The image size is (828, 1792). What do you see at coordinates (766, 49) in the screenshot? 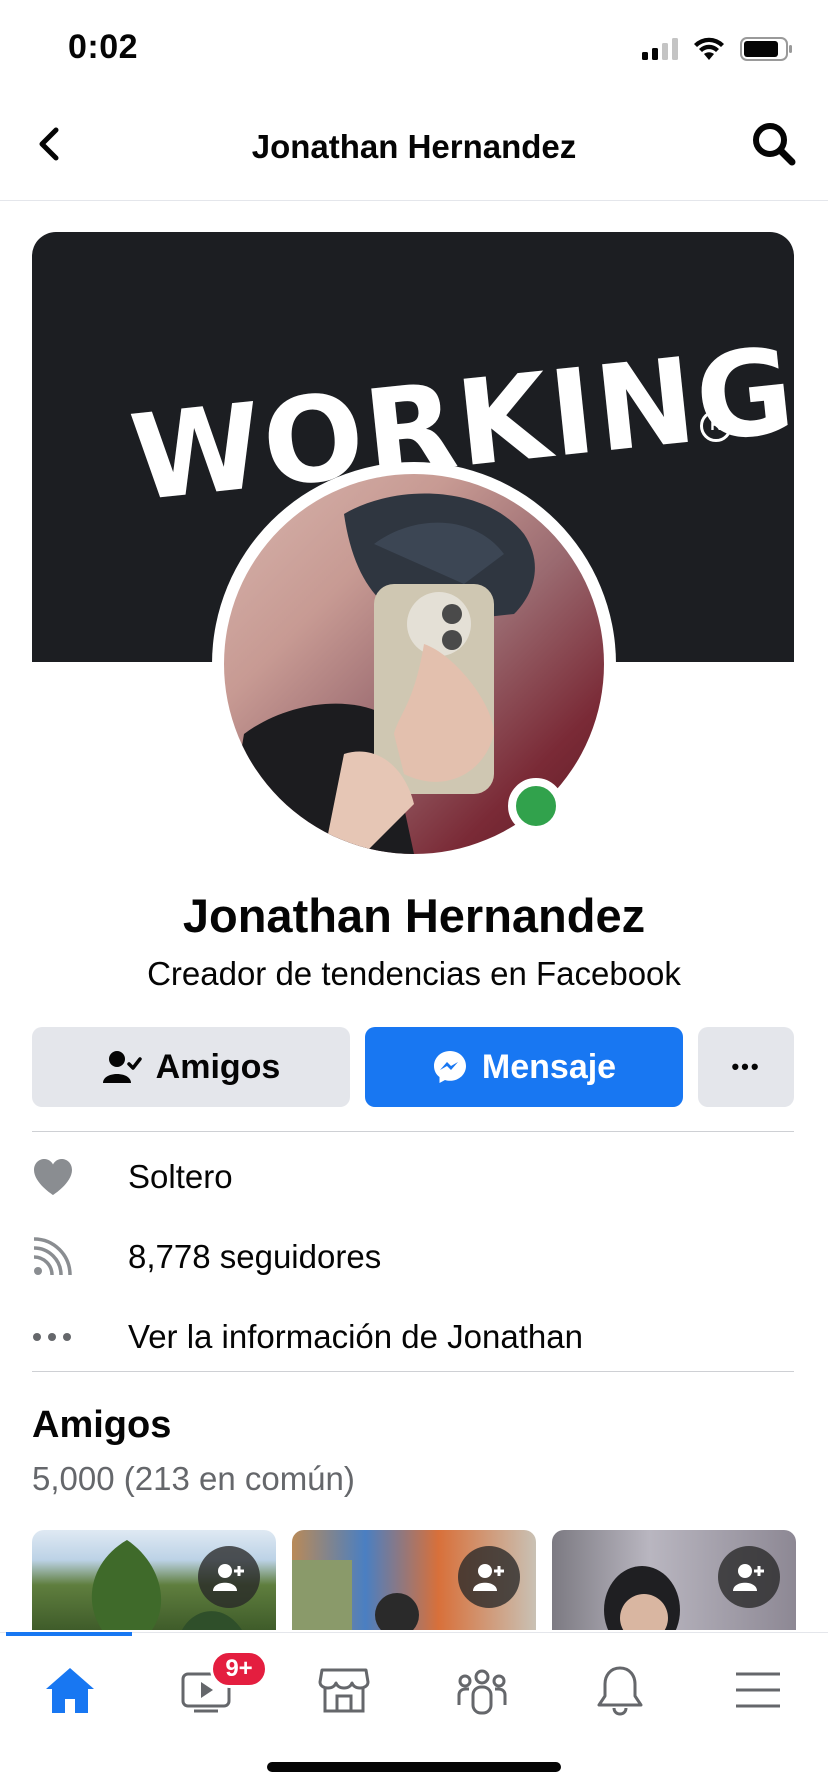
I see `battery-icon` at bounding box center [766, 49].